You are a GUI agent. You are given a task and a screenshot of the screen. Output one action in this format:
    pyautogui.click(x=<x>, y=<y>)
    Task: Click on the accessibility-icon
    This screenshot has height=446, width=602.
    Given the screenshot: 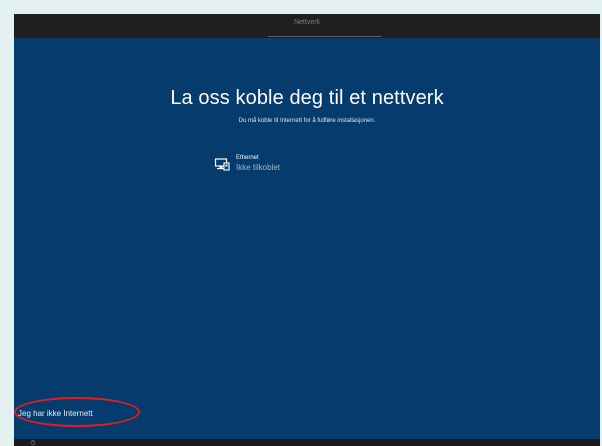 What is the action you would take?
    pyautogui.click(x=33, y=442)
    